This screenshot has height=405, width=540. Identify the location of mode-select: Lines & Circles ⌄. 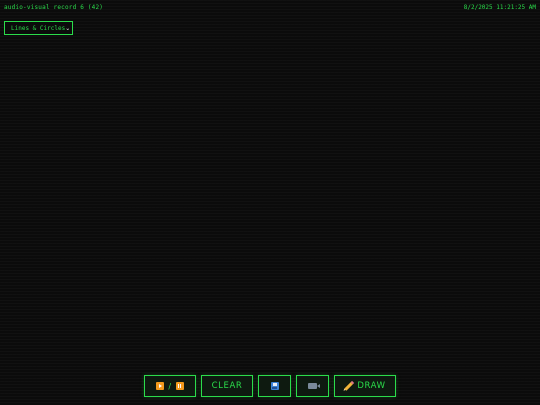
(38, 28).